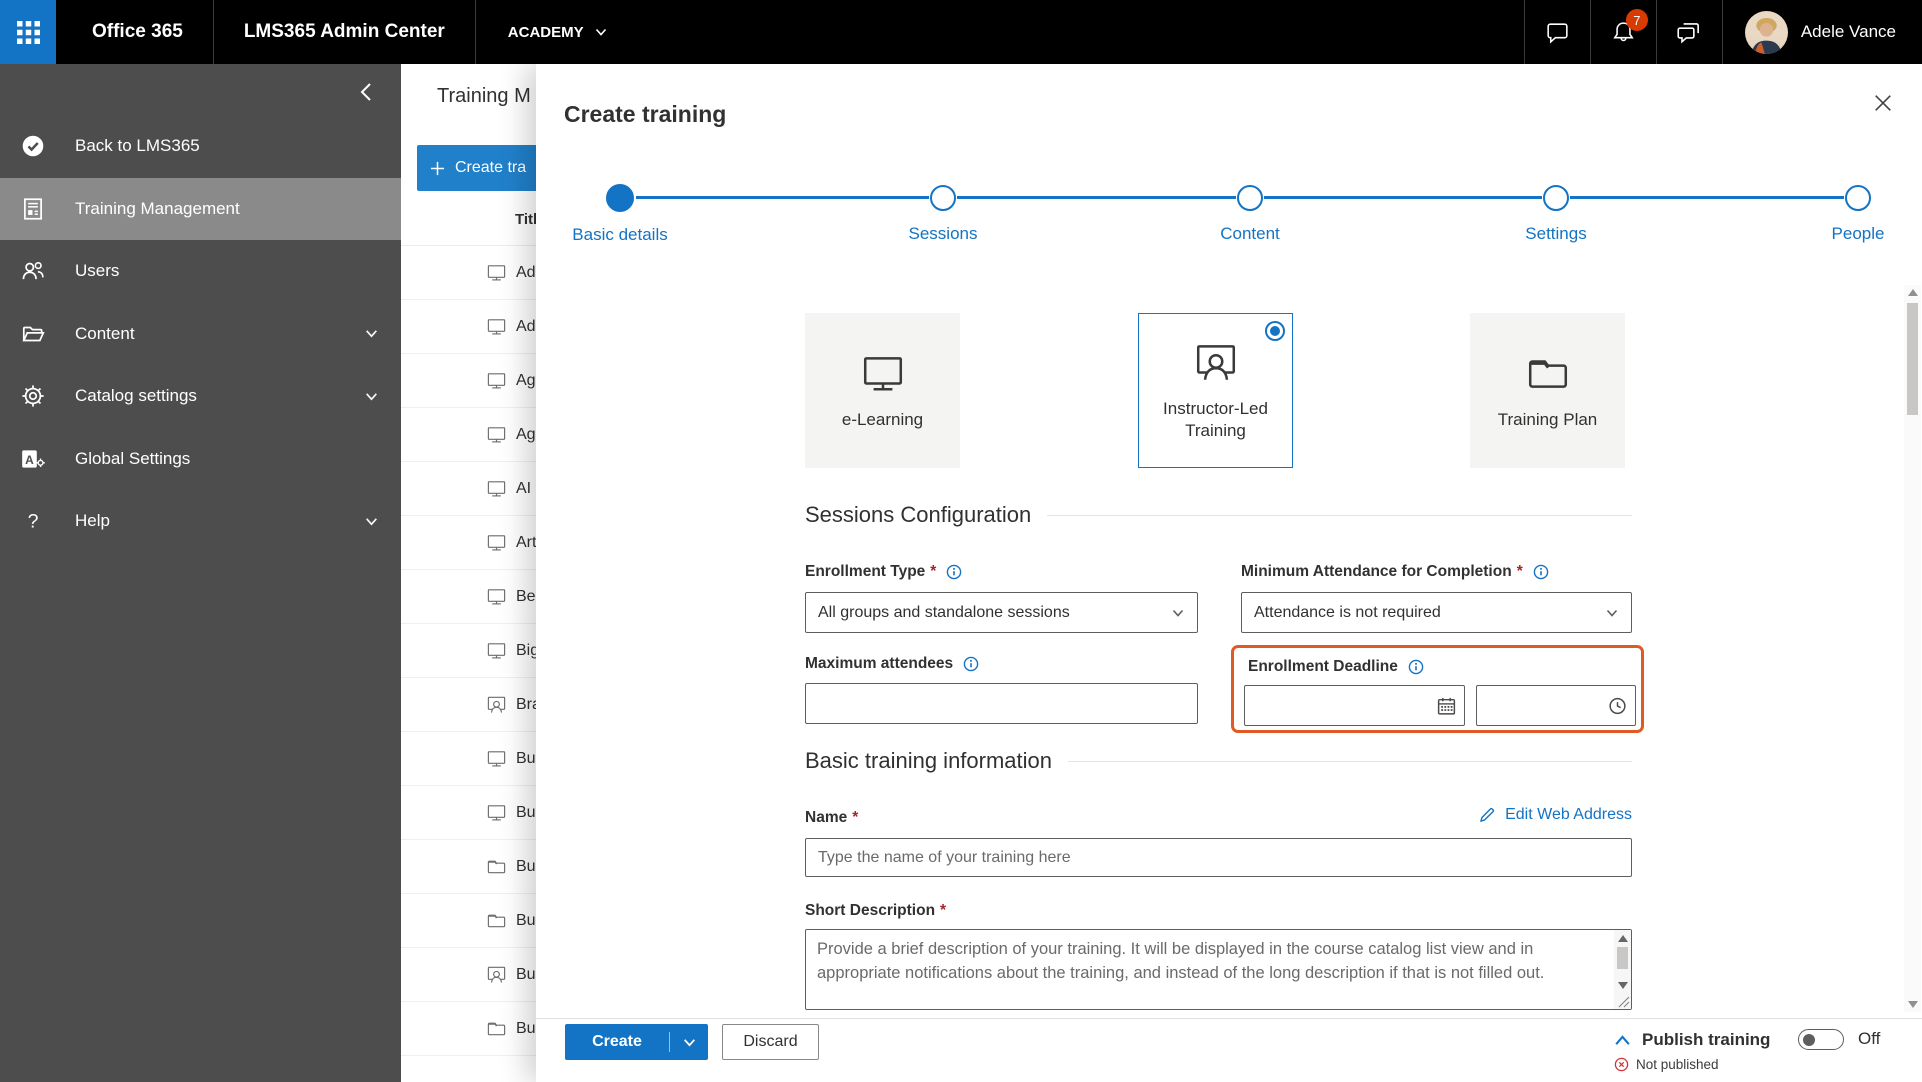 The width and height of the screenshot is (1922, 1082). What do you see at coordinates (943, 214) in the screenshot?
I see `step-sessions: Sessions` at bounding box center [943, 214].